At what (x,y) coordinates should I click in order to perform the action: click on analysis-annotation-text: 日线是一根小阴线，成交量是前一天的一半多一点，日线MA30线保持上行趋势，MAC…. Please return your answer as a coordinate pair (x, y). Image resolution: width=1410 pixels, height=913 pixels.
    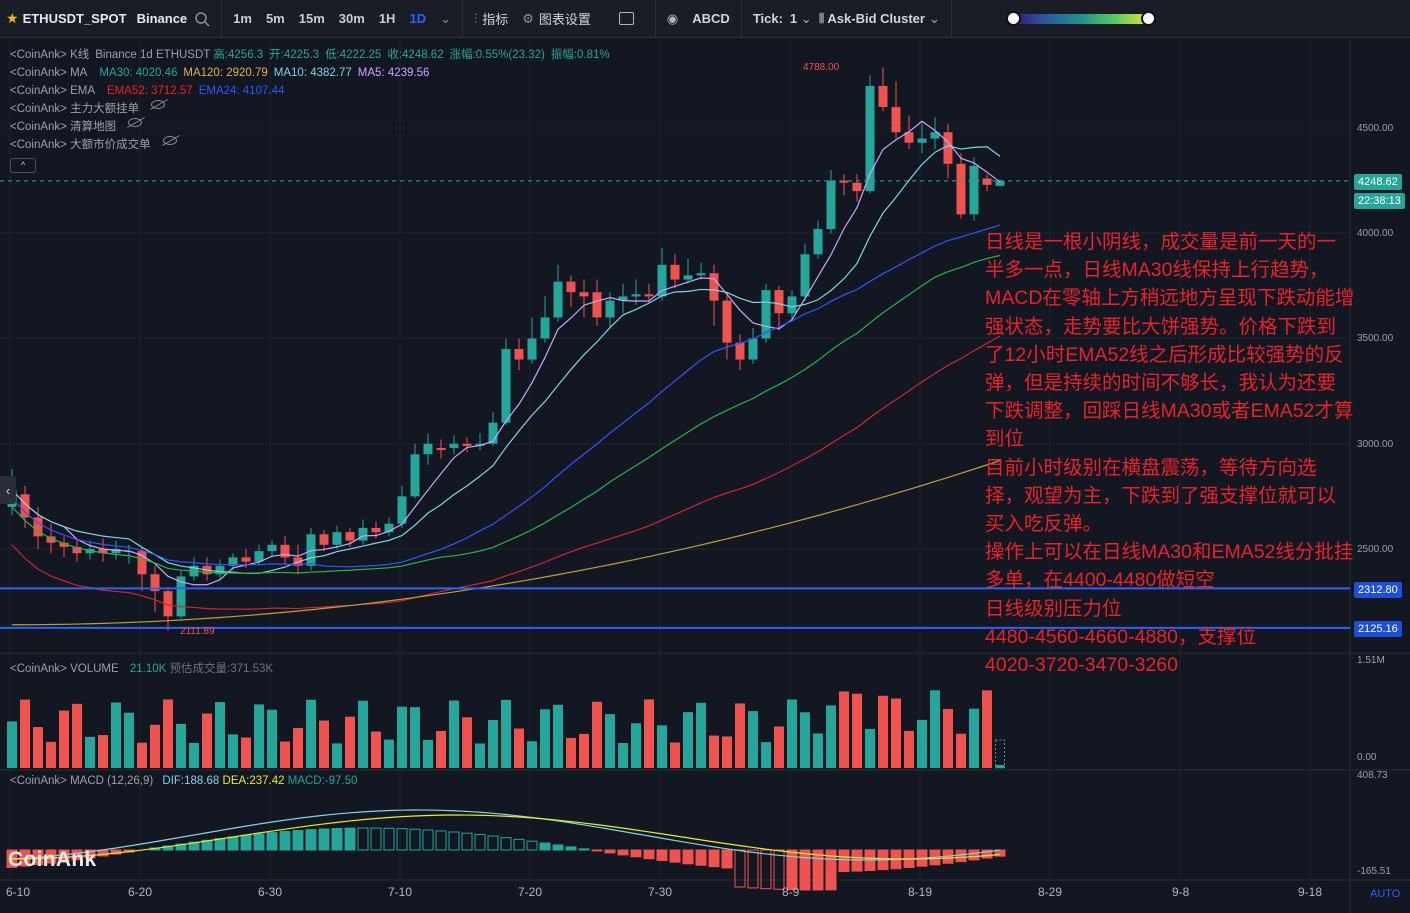
    Looking at the image, I should click on (1170, 454).